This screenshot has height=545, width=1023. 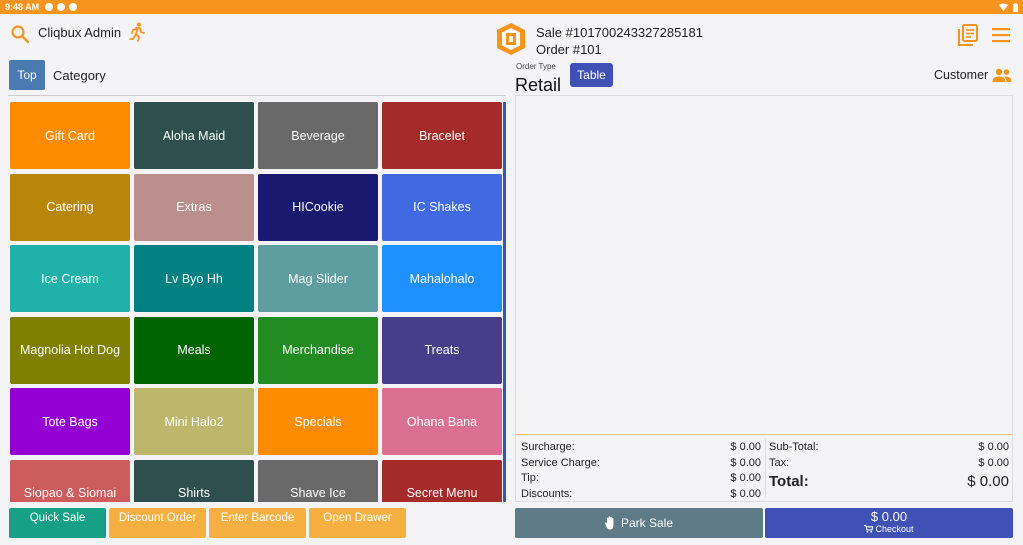 I want to click on surcharge-row: Surcharge: $ 0.00, so click(x=641, y=448).